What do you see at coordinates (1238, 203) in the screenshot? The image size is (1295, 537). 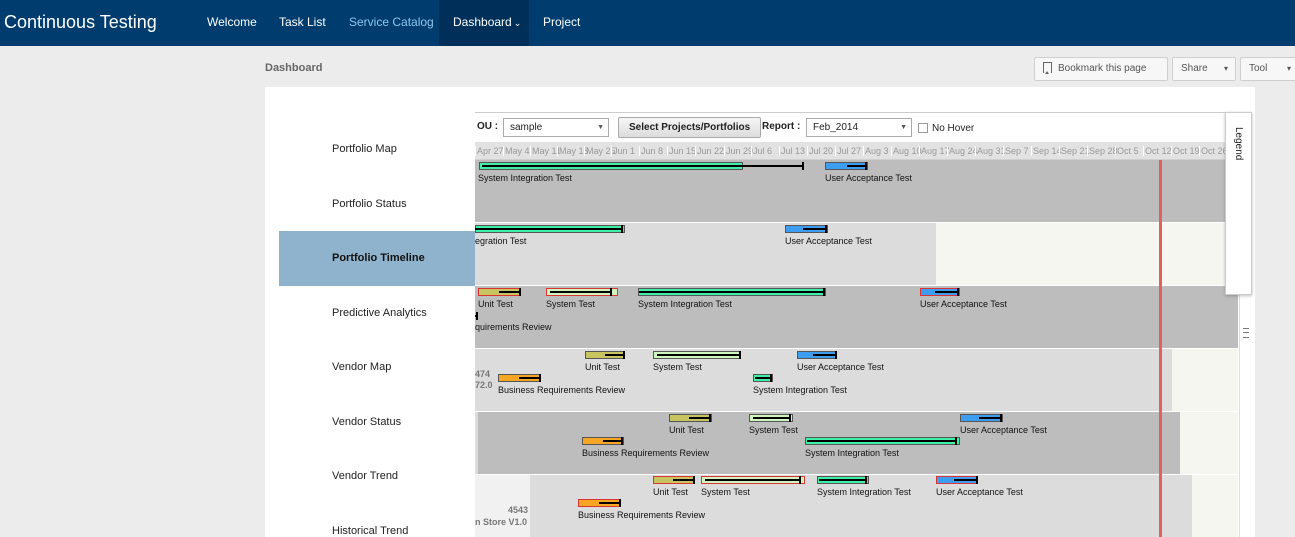 I see `legend-tab: Legend` at bounding box center [1238, 203].